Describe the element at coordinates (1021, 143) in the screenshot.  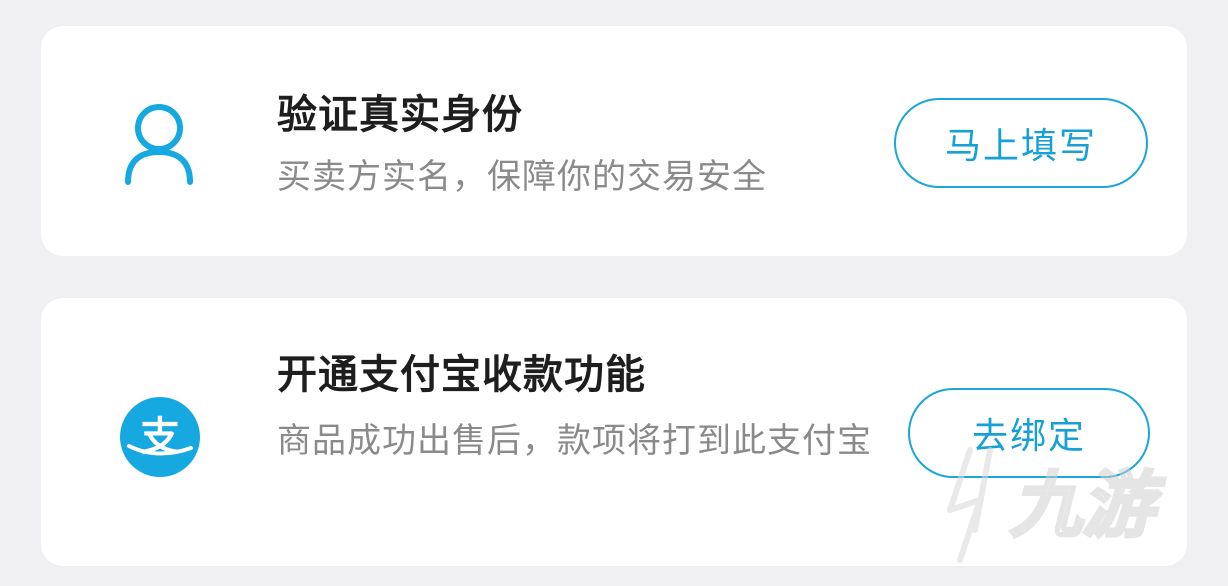
I see `fill-in-now-button: 马上填写` at that location.